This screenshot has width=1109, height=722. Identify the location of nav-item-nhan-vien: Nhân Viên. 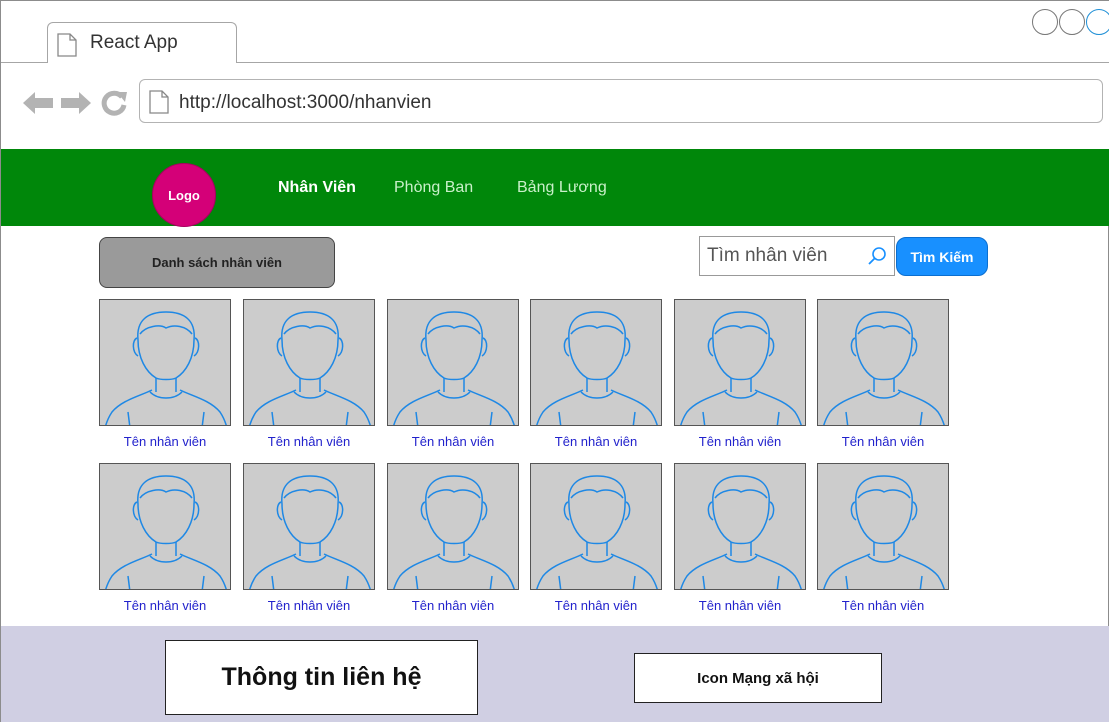
(317, 188).